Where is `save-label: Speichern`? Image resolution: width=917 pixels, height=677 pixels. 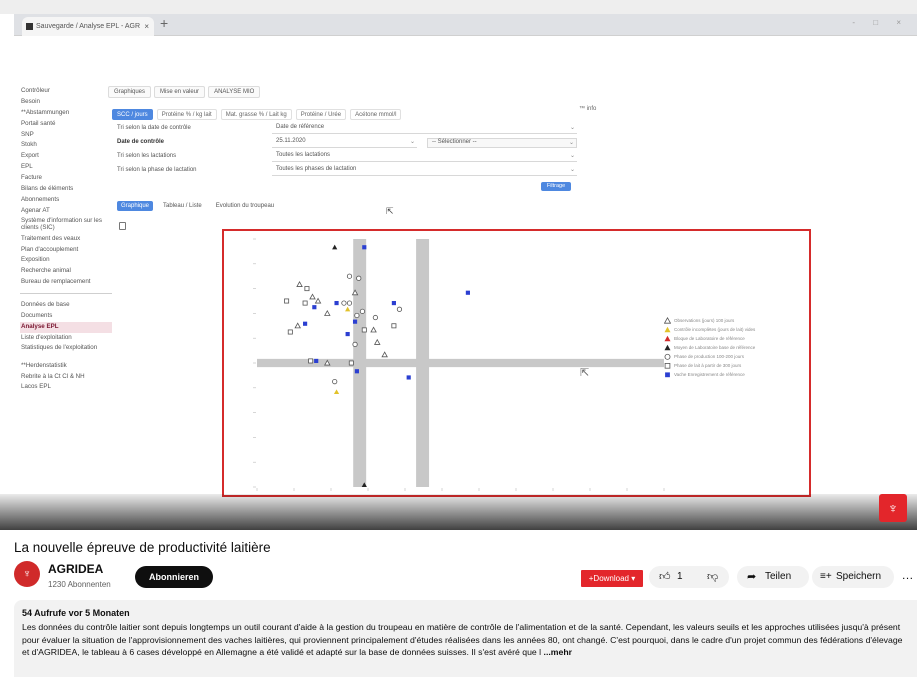 save-label: Speichern is located at coordinates (859, 576).